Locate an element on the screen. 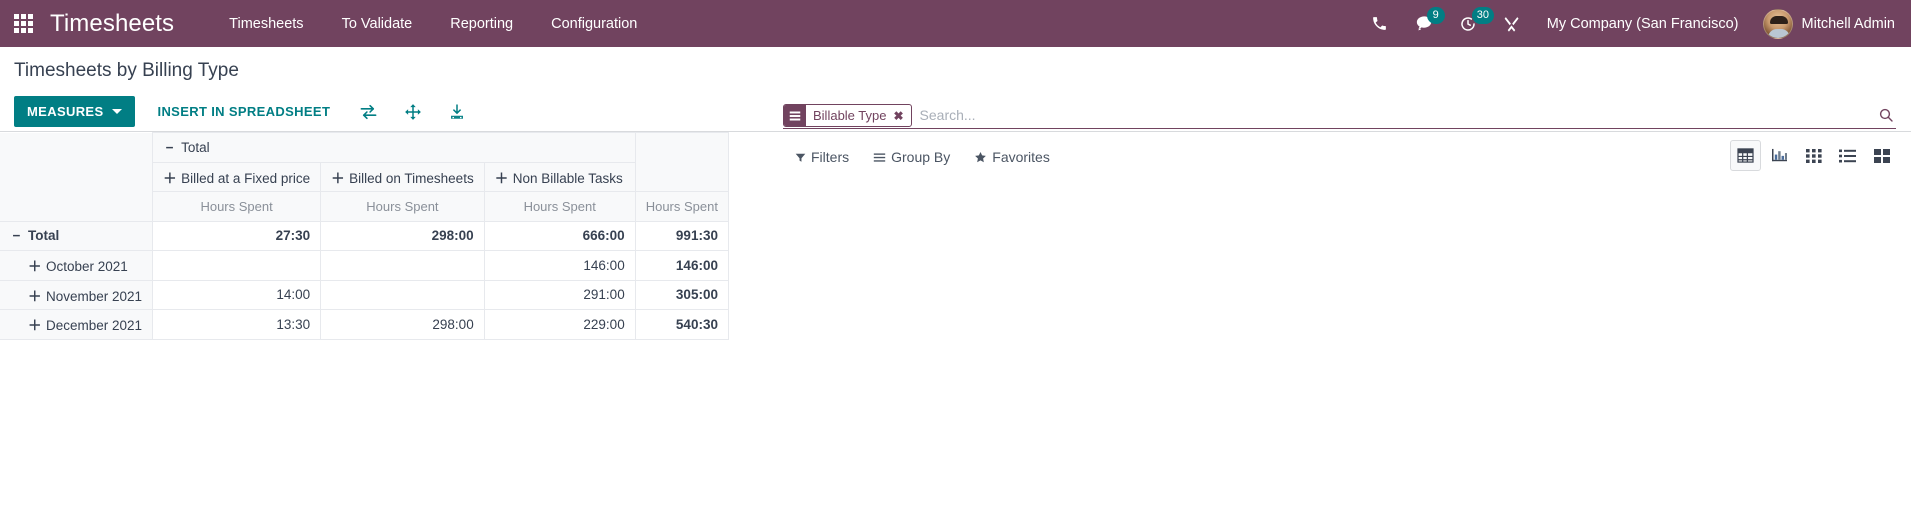 The width and height of the screenshot is (1911, 508). pivot-cell-value: 666:00 is located at coordinates (559, 235).